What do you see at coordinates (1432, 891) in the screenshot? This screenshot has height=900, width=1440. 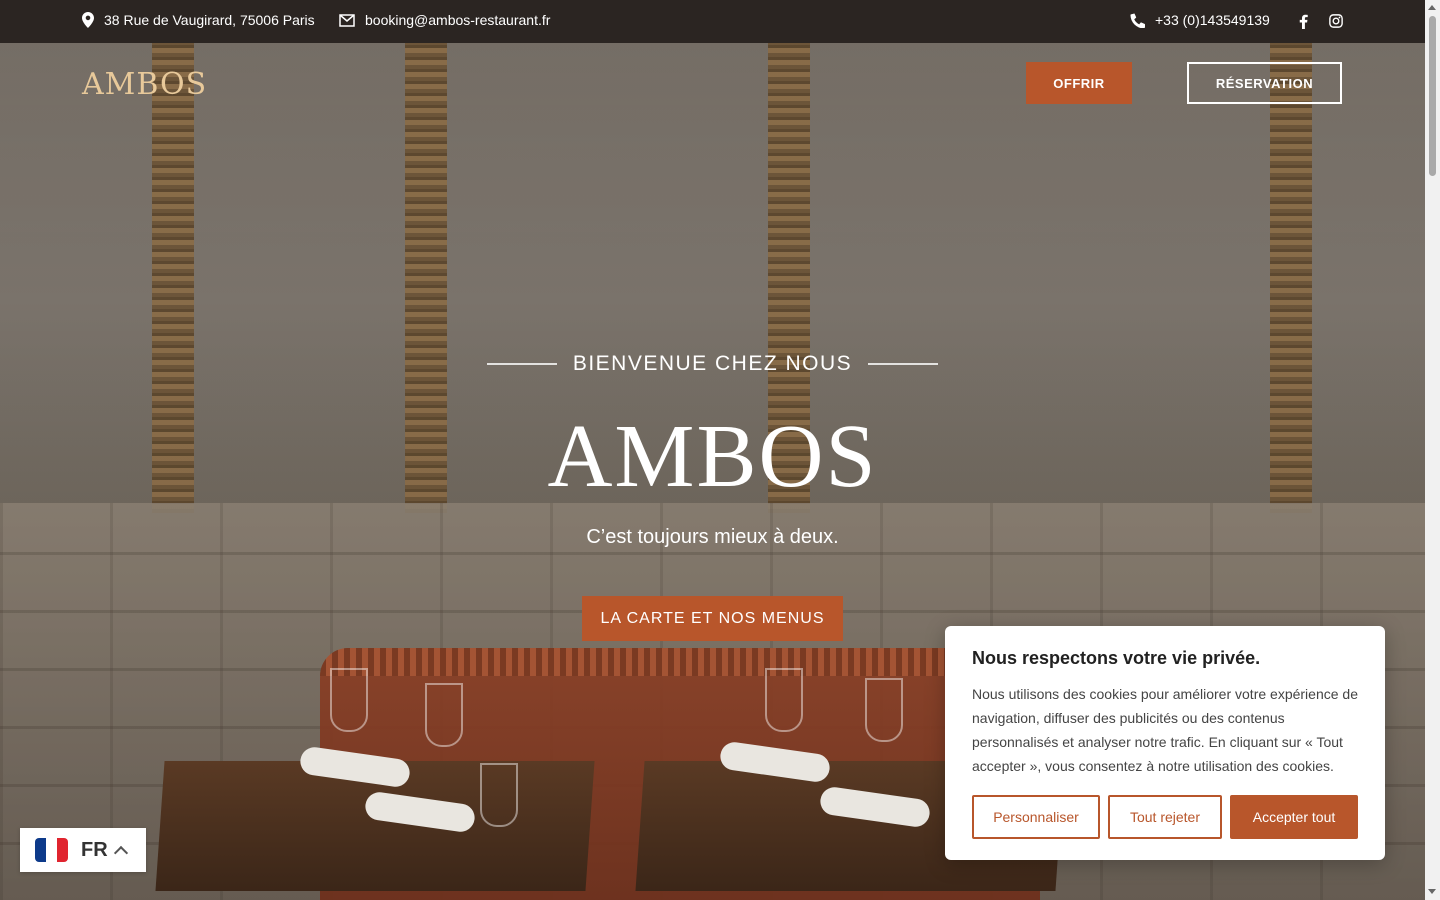 I see `scroll-down-arrow` at bounding box center [1432, 891].